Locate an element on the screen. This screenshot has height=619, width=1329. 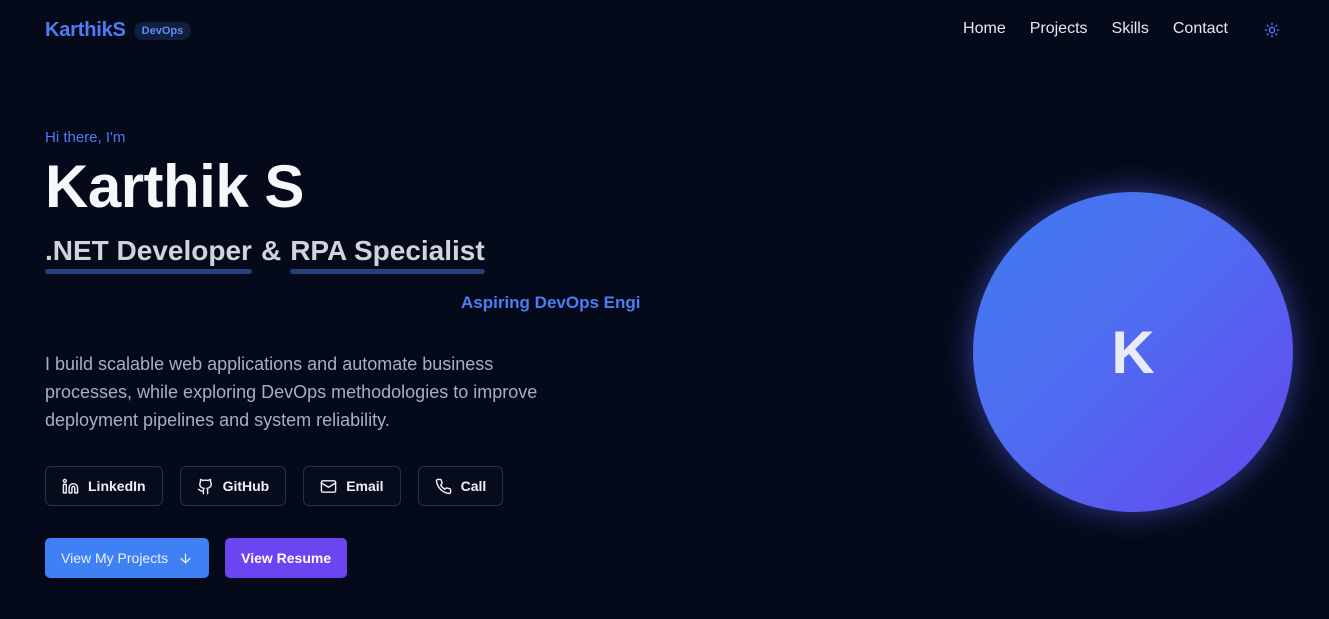
email-button: Email is located at coordinates (352, 486).